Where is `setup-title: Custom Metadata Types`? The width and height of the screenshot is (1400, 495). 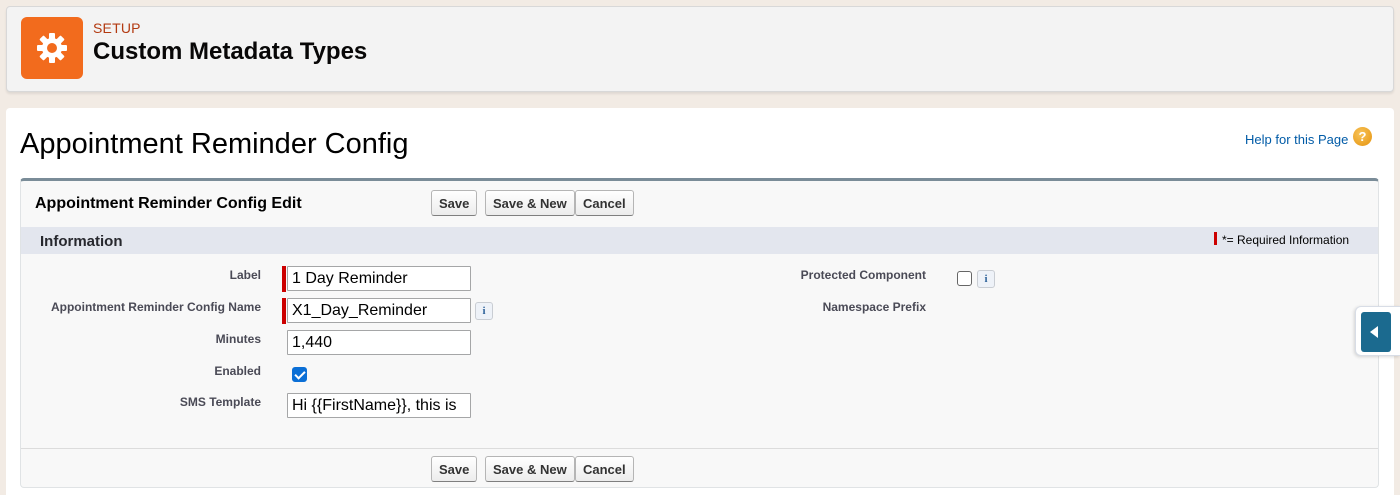 setup-title: Custom Metadata Types is located at coordinates (230, 51).